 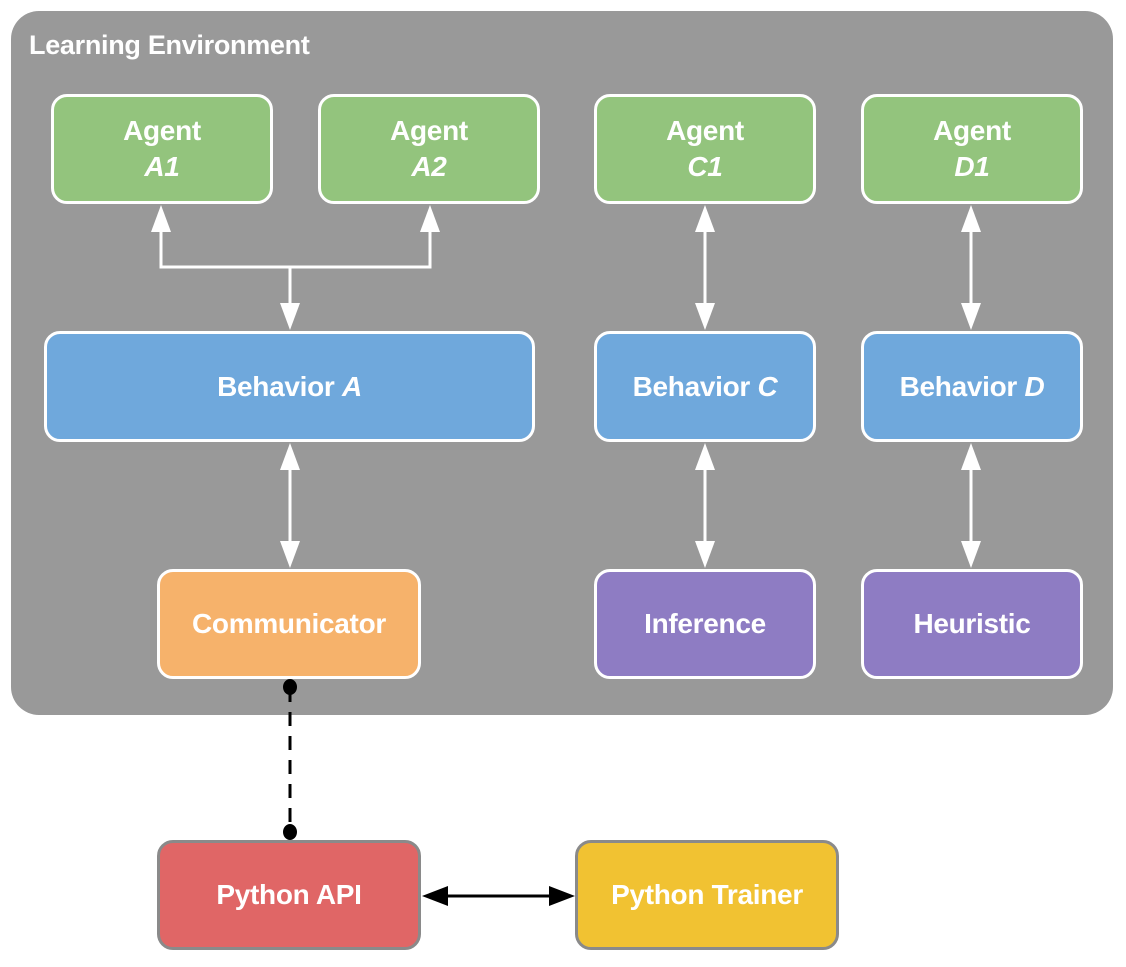 I want to click on behavior-id: C, so click(x=767, y=386).